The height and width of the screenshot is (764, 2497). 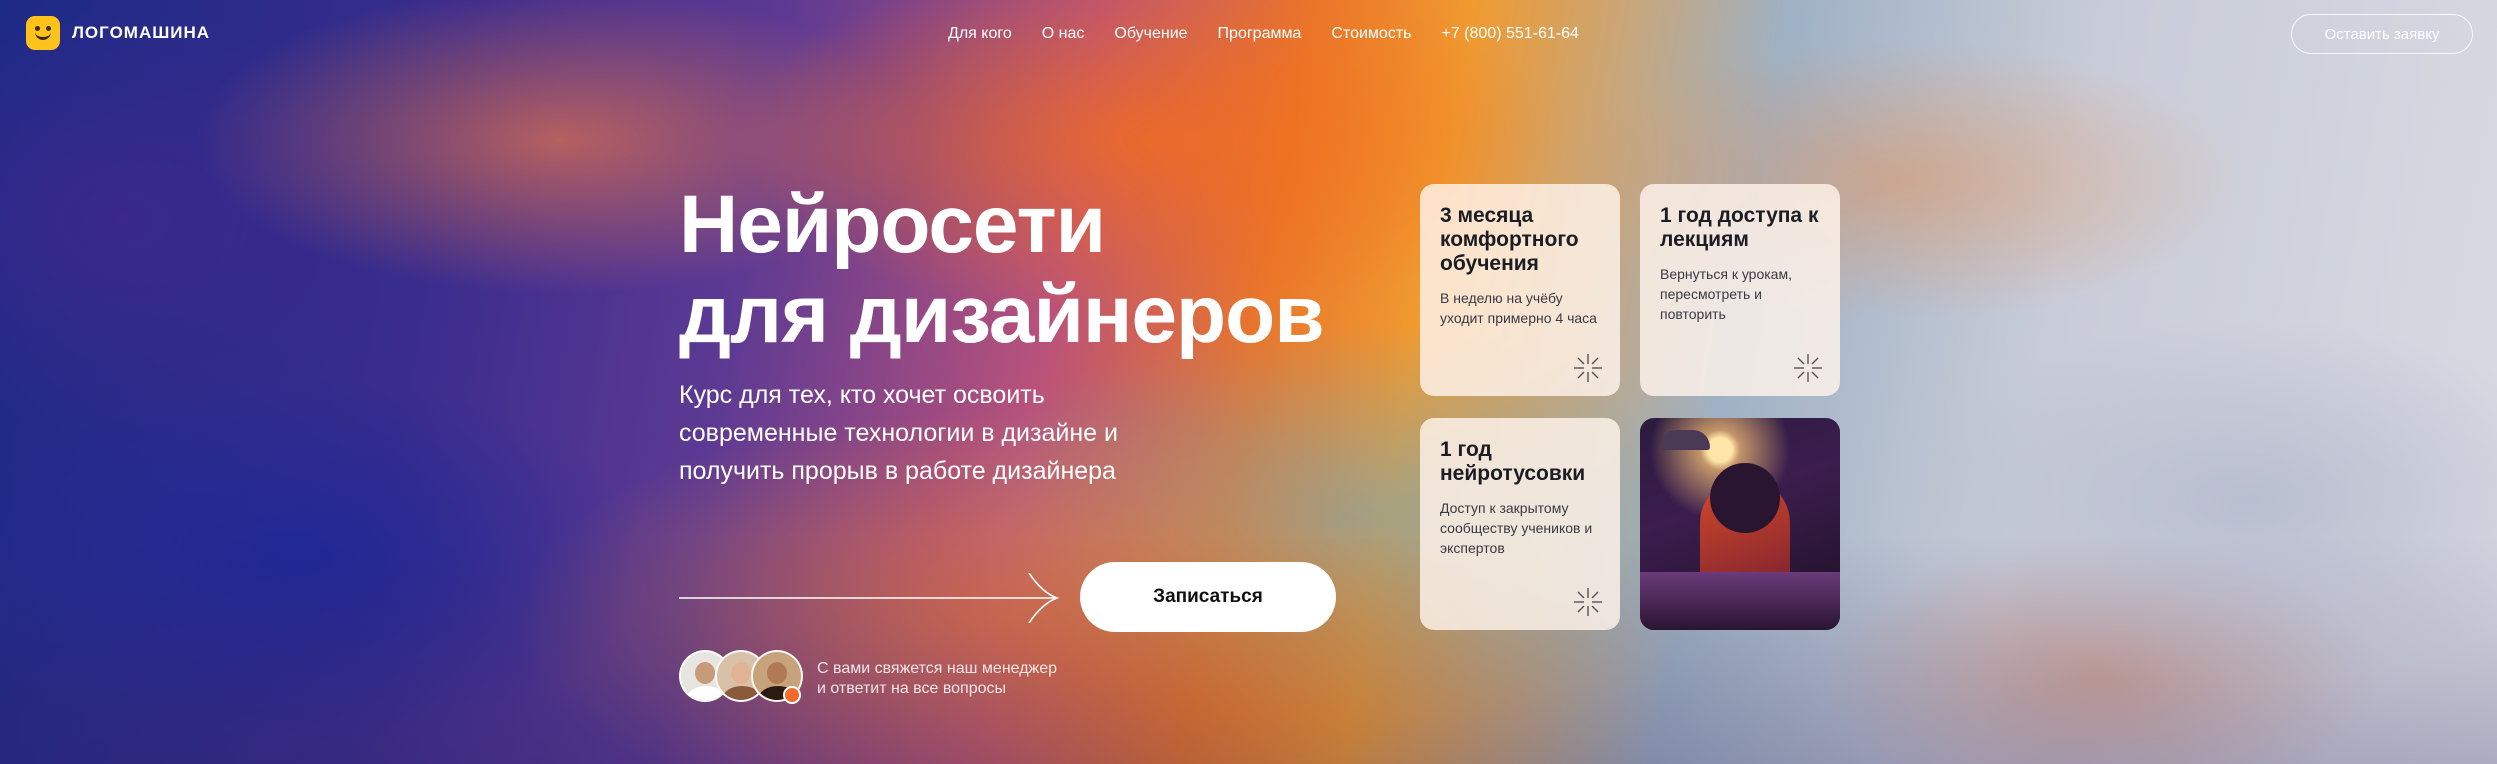 I want to click on phone-link: +7 (800) 551-61-64, so click(x=1509, y=34).